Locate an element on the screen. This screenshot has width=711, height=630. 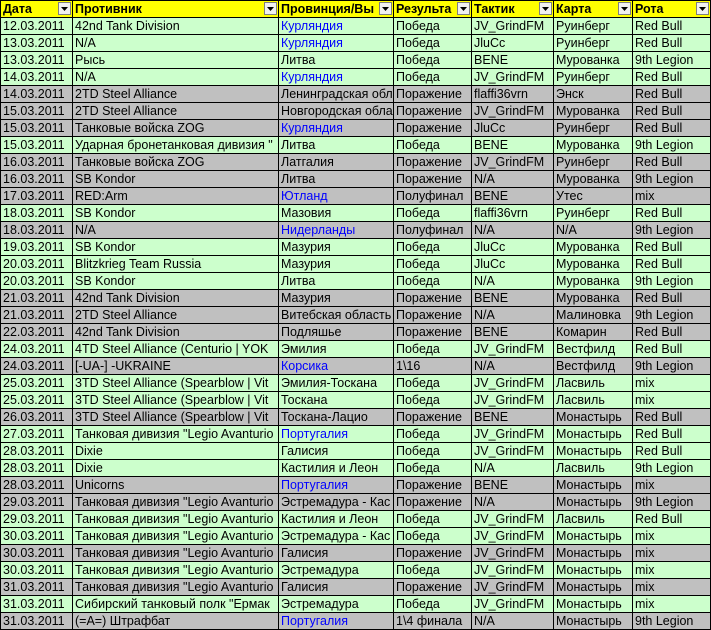
cell-province: Эстремадура - Кас is located at coordinates (336, 536).